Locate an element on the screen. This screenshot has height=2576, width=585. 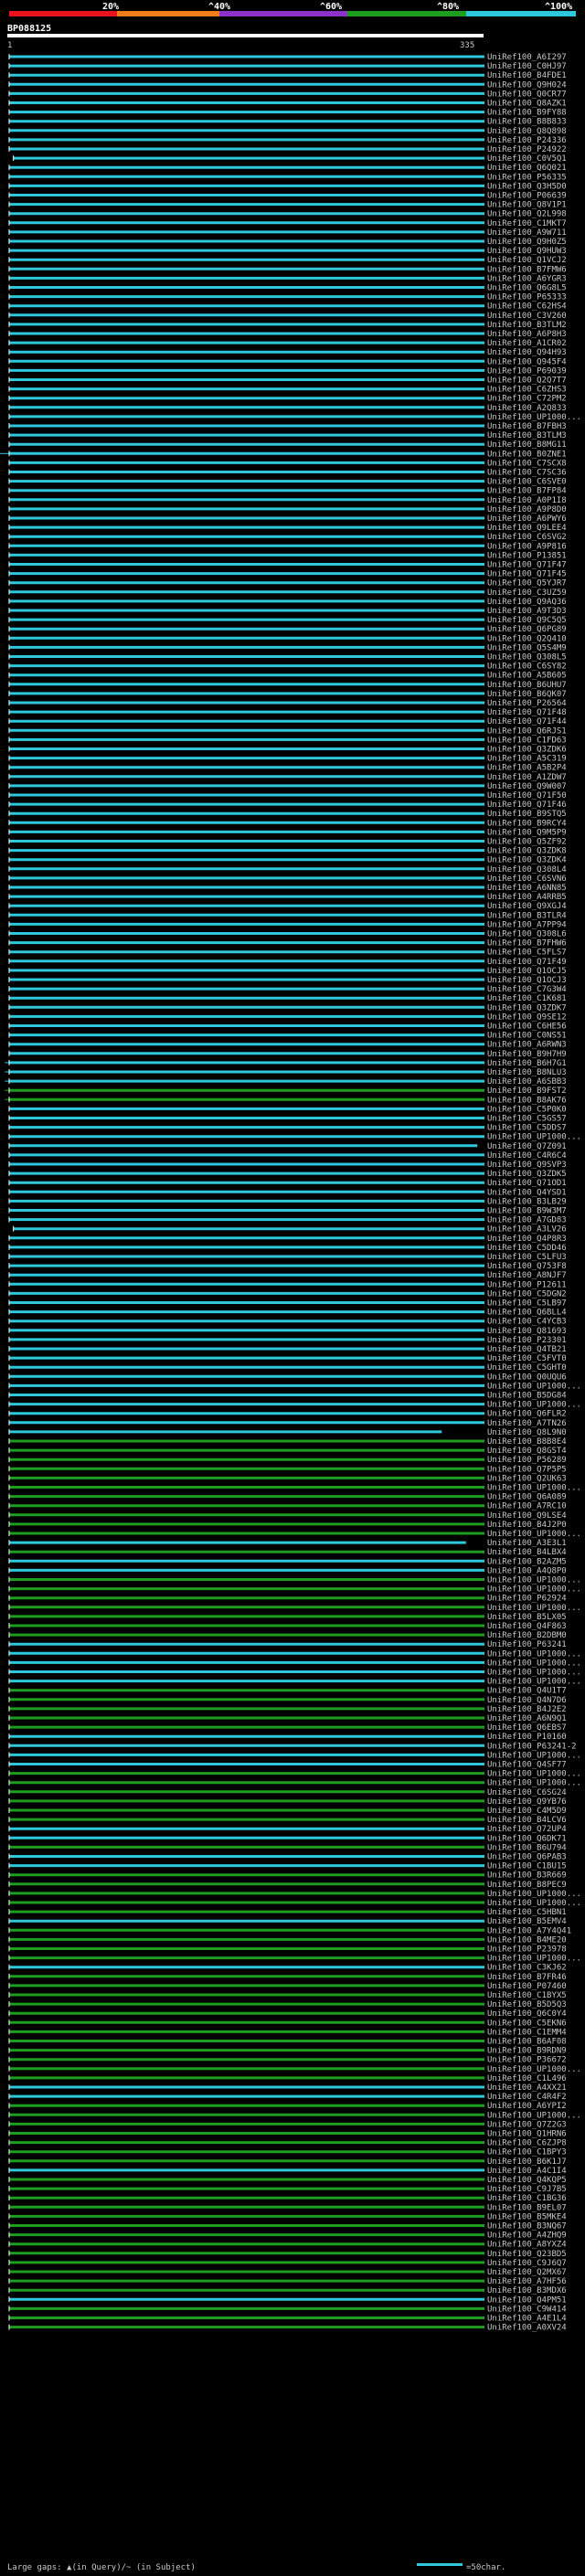
hit-row: UniRef100_C5GS57 is located at coordinates (287, 1119).